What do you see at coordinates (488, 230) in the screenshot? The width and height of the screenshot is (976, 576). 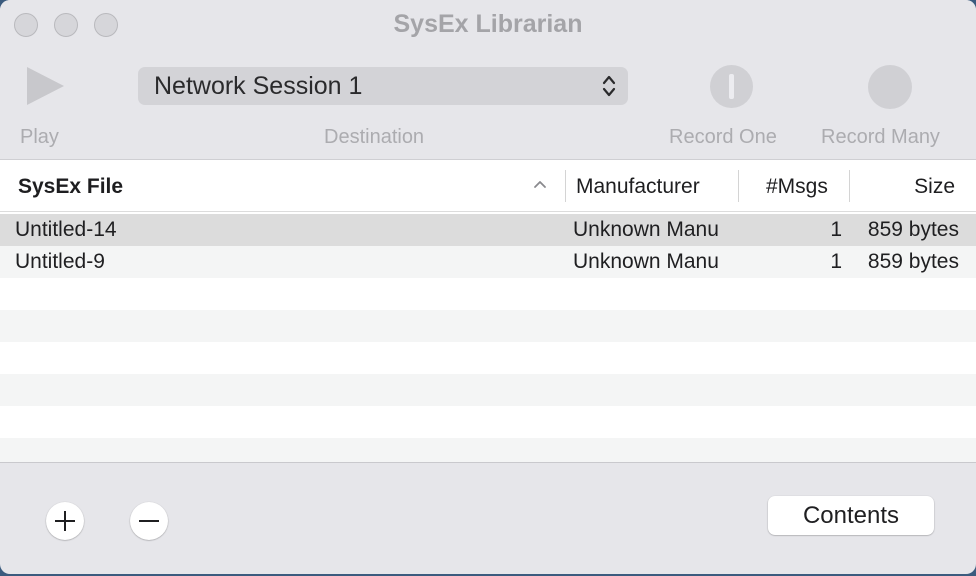 I see `table-row: Untitled-14 Unknown Manu 1 859 bytes` at bounding box center [488, 230].